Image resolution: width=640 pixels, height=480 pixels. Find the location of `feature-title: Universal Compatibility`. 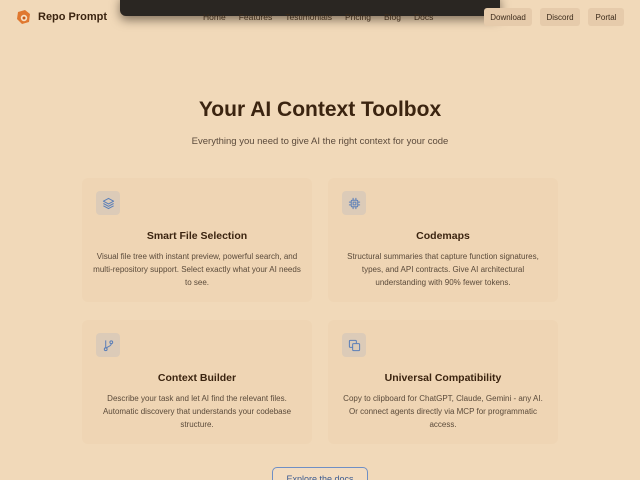

feature-title: Universal Compatibility is located at coordinates (443, 378).